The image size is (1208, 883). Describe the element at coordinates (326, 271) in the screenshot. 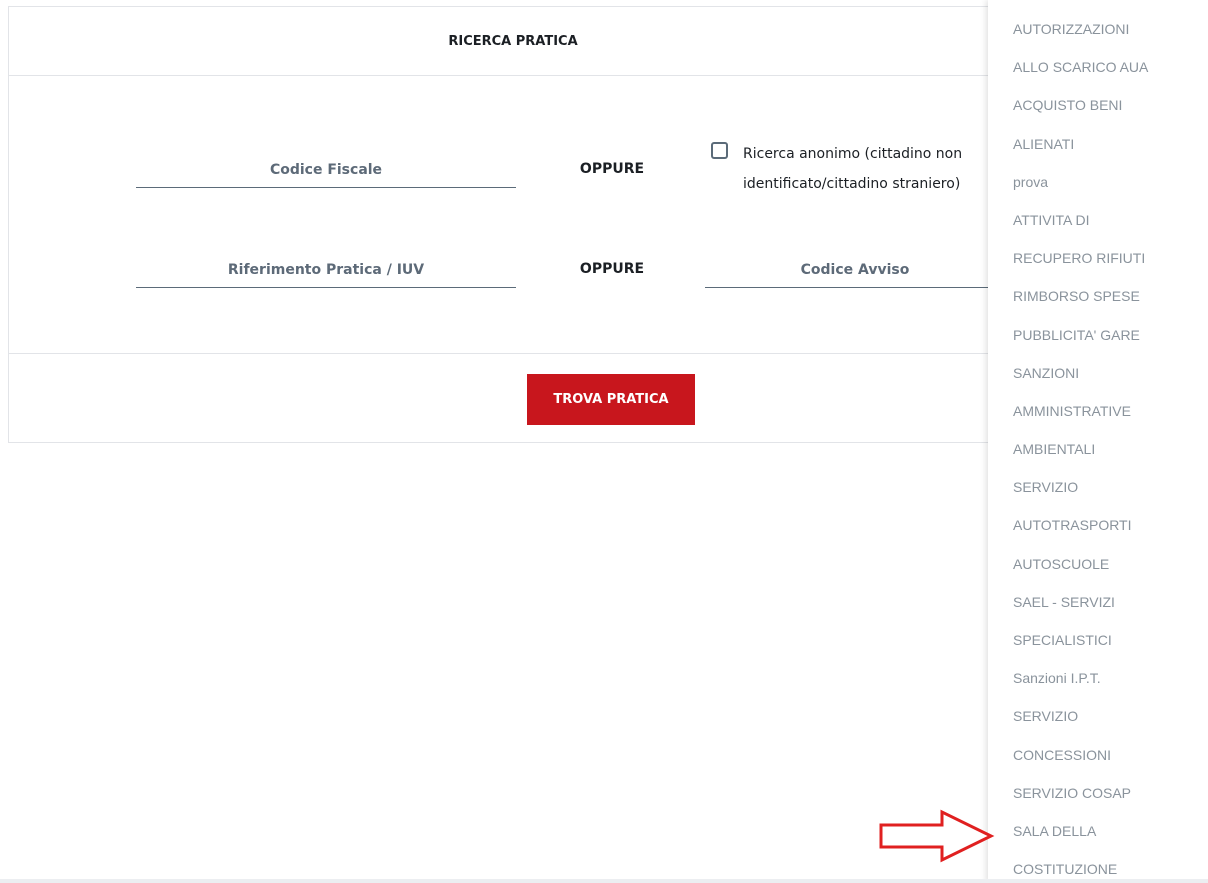

I see `riferimento-pratica-input: Riferimento Pratica / IUV` at that location.